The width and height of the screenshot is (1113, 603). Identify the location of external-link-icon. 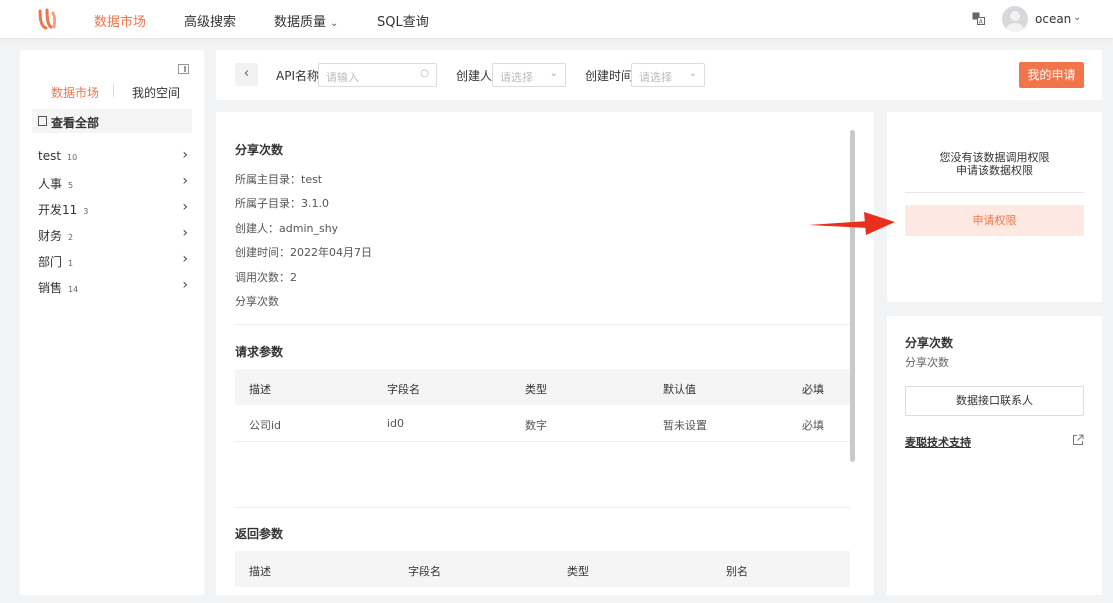
(1078, 440).